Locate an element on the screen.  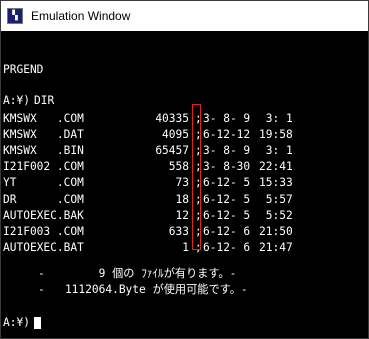
file-row: AUTOEXEC.BAT 1; 6-12- 6 21:47 is located at coordinates (184, 248).